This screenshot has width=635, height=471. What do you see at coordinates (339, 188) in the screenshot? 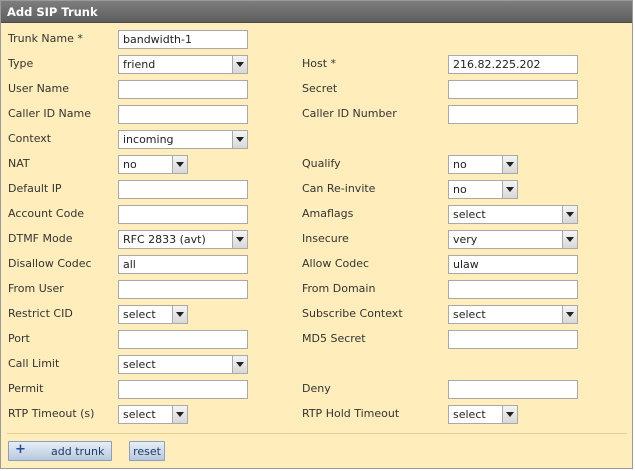
I see `can-re-invite-label: Can Re-invite` at bounding box center [339, 188].